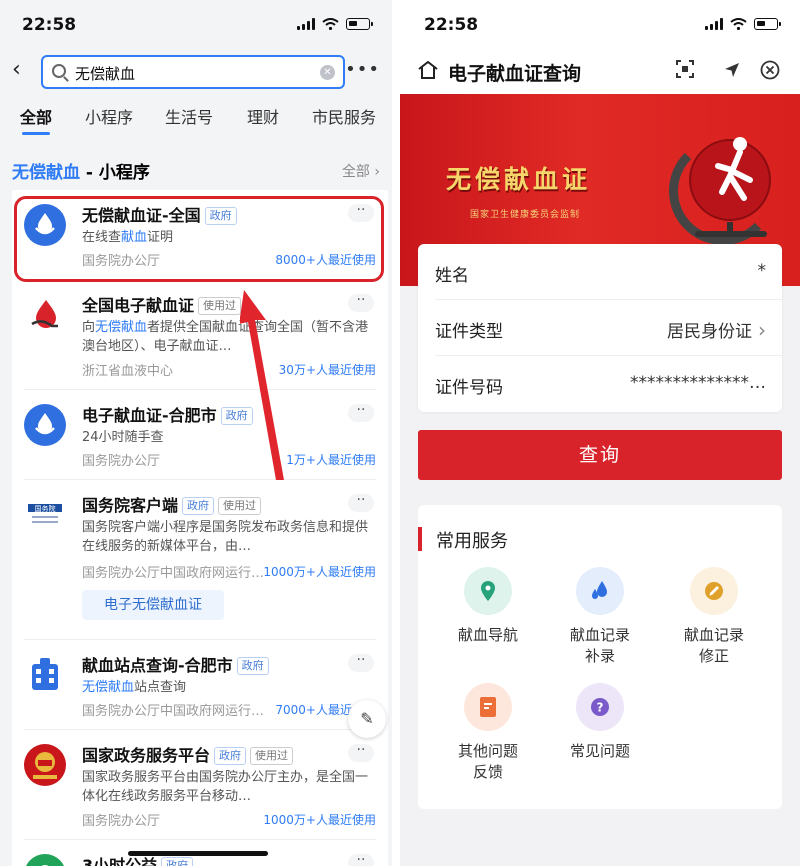 This screenshot has height=866, width=800. What do you see at coordinates (716, 329) in the screenshot?
I see `form-value: 居民身份证` at bounding box center [716, 329].